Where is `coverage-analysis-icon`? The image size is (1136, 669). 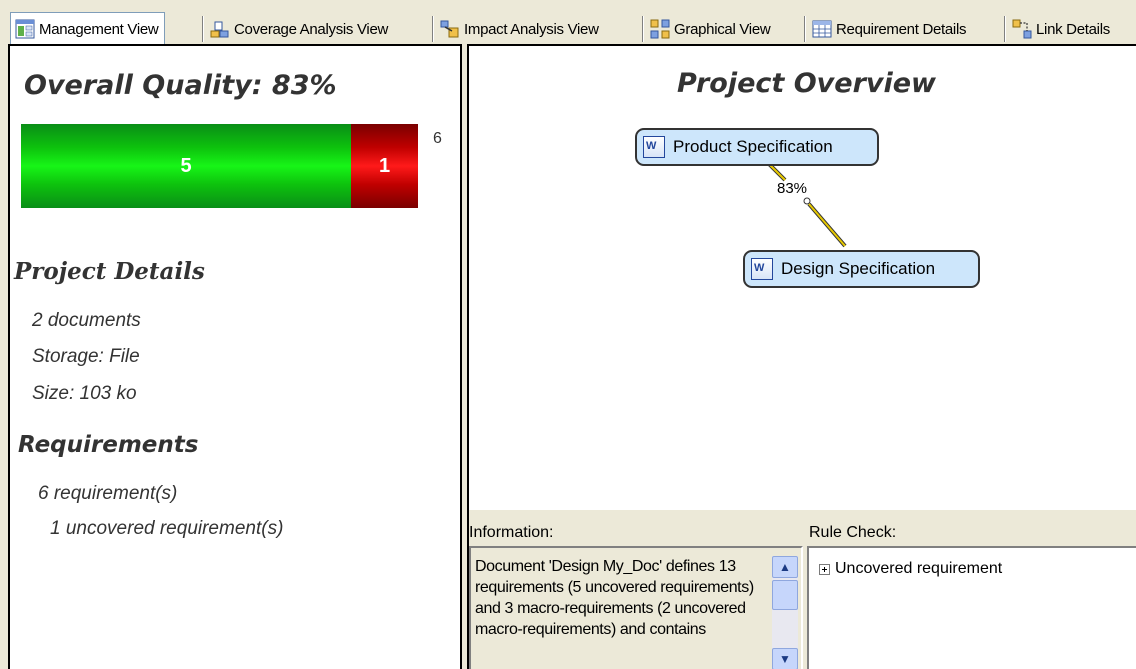 coverage-analysis-icon is located at coordinates (219, 29).